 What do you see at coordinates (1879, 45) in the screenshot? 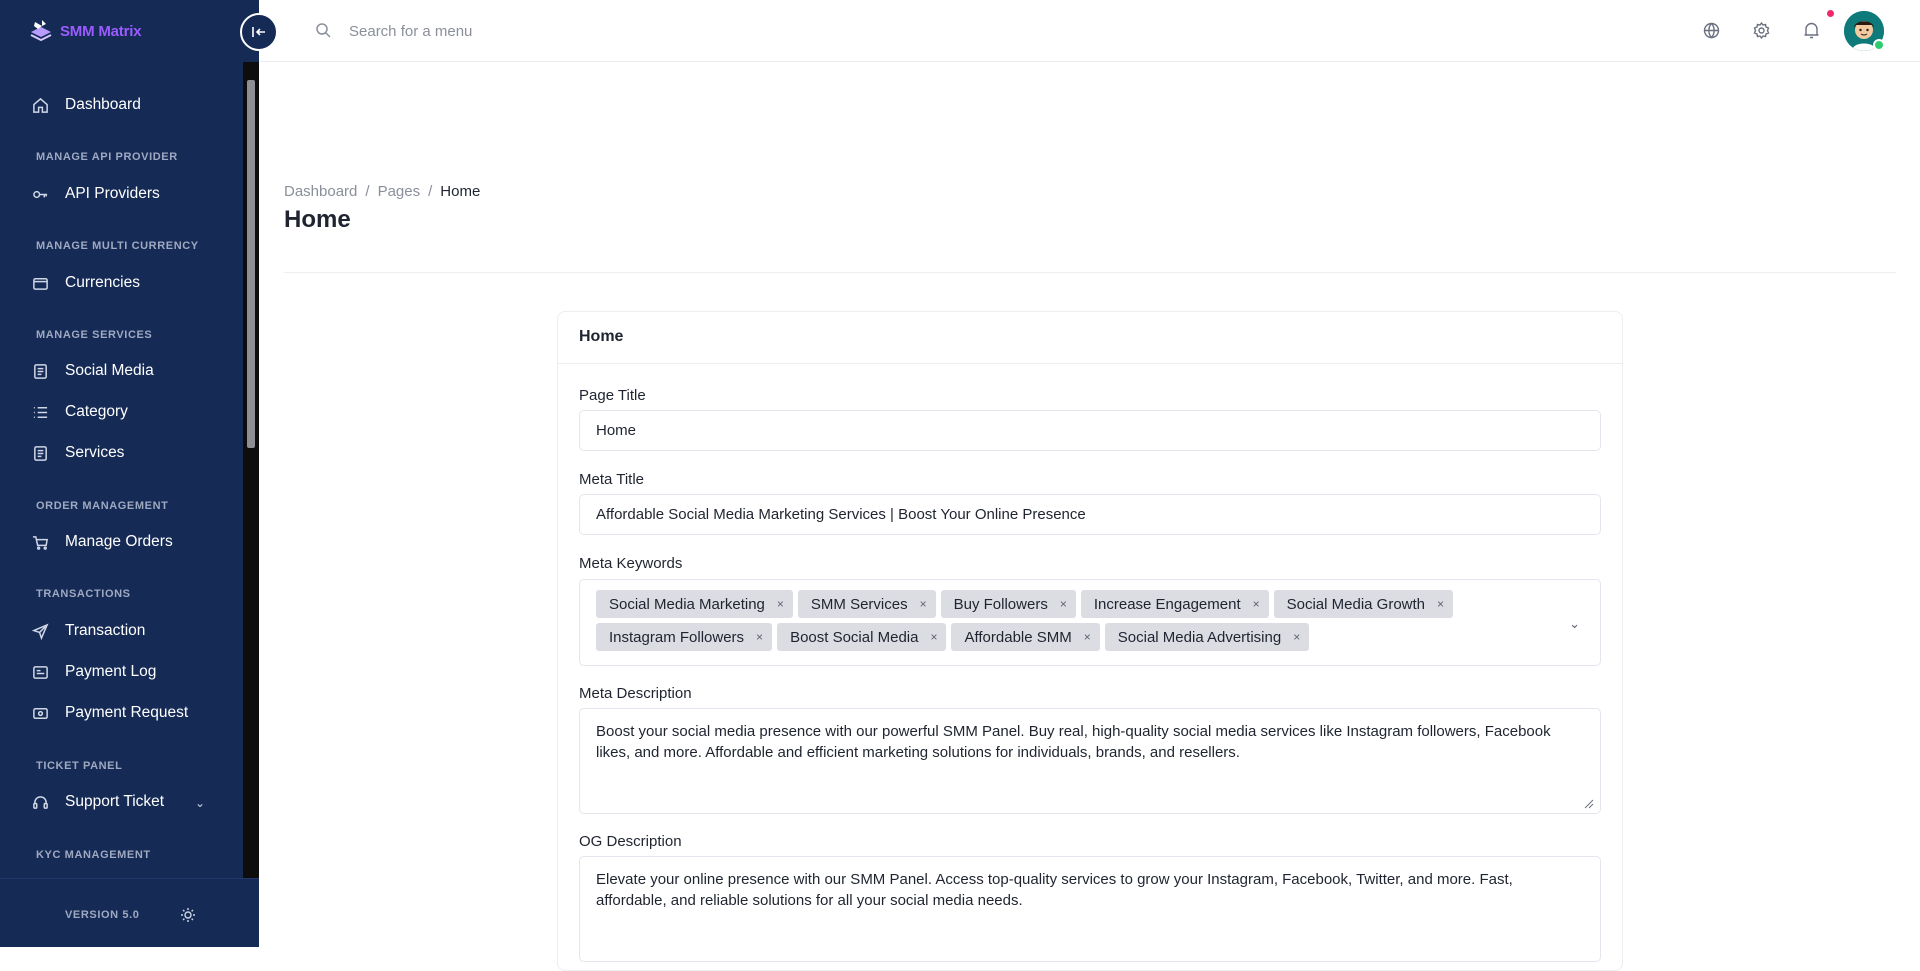
I see `online-status-indicator` at bounding box center [1879, 45].